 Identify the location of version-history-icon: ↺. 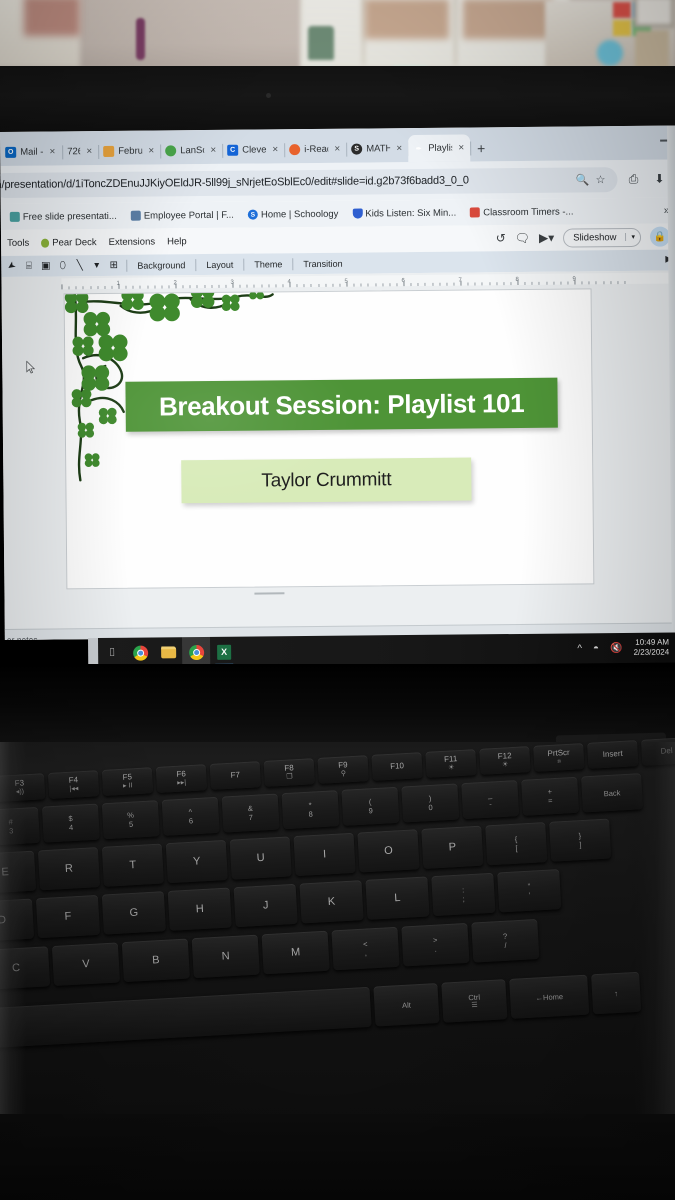
(501, 238).